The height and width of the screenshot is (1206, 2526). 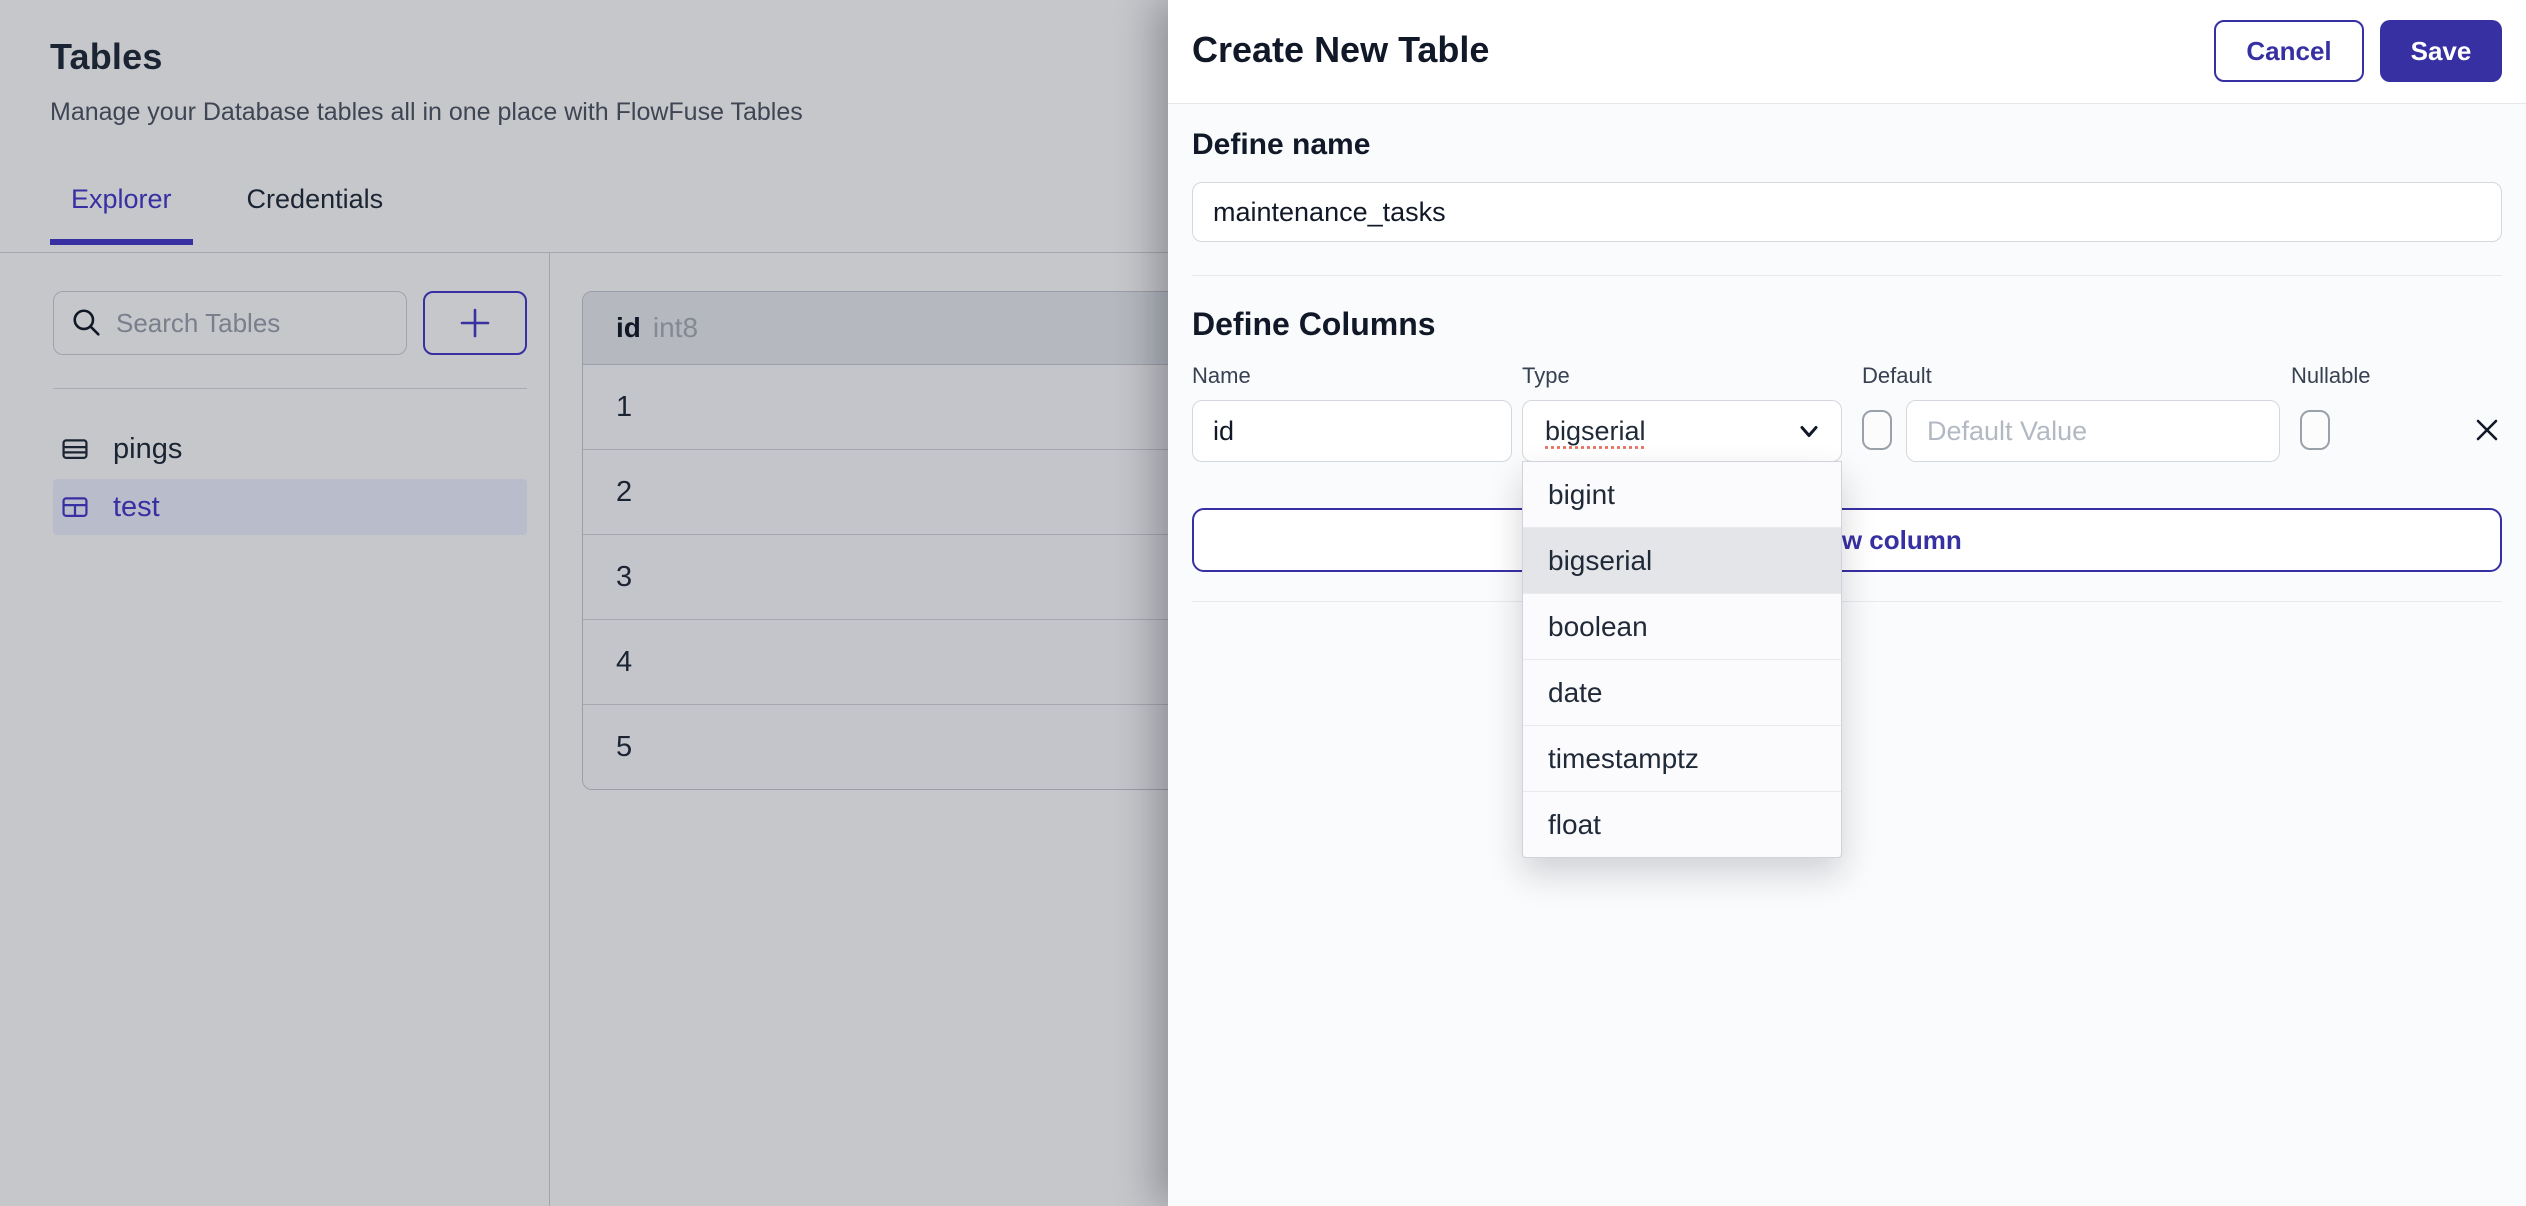 What do you see at coordinates (2093, 431) in the screenshot?
I see `default-value-input` at bounding box center [2093, 431].